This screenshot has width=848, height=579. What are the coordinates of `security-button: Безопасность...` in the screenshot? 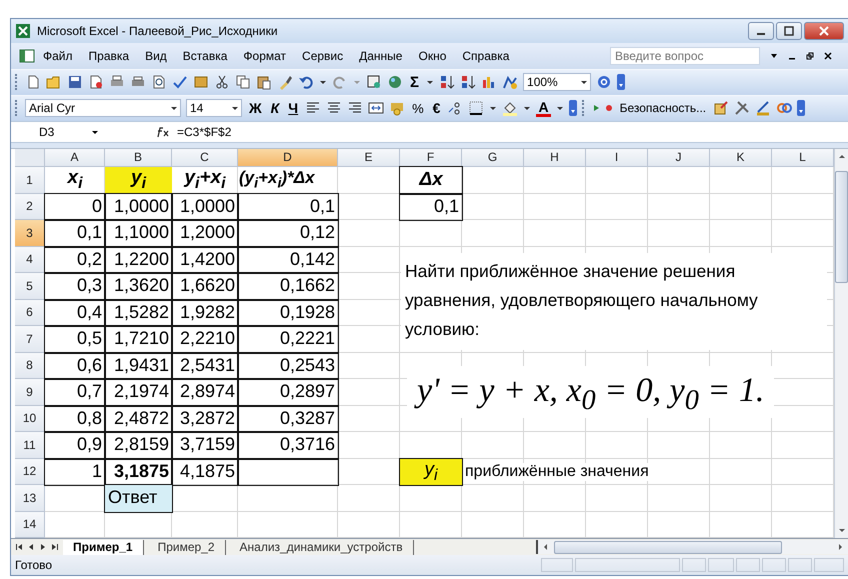 It's located at (663, 108).